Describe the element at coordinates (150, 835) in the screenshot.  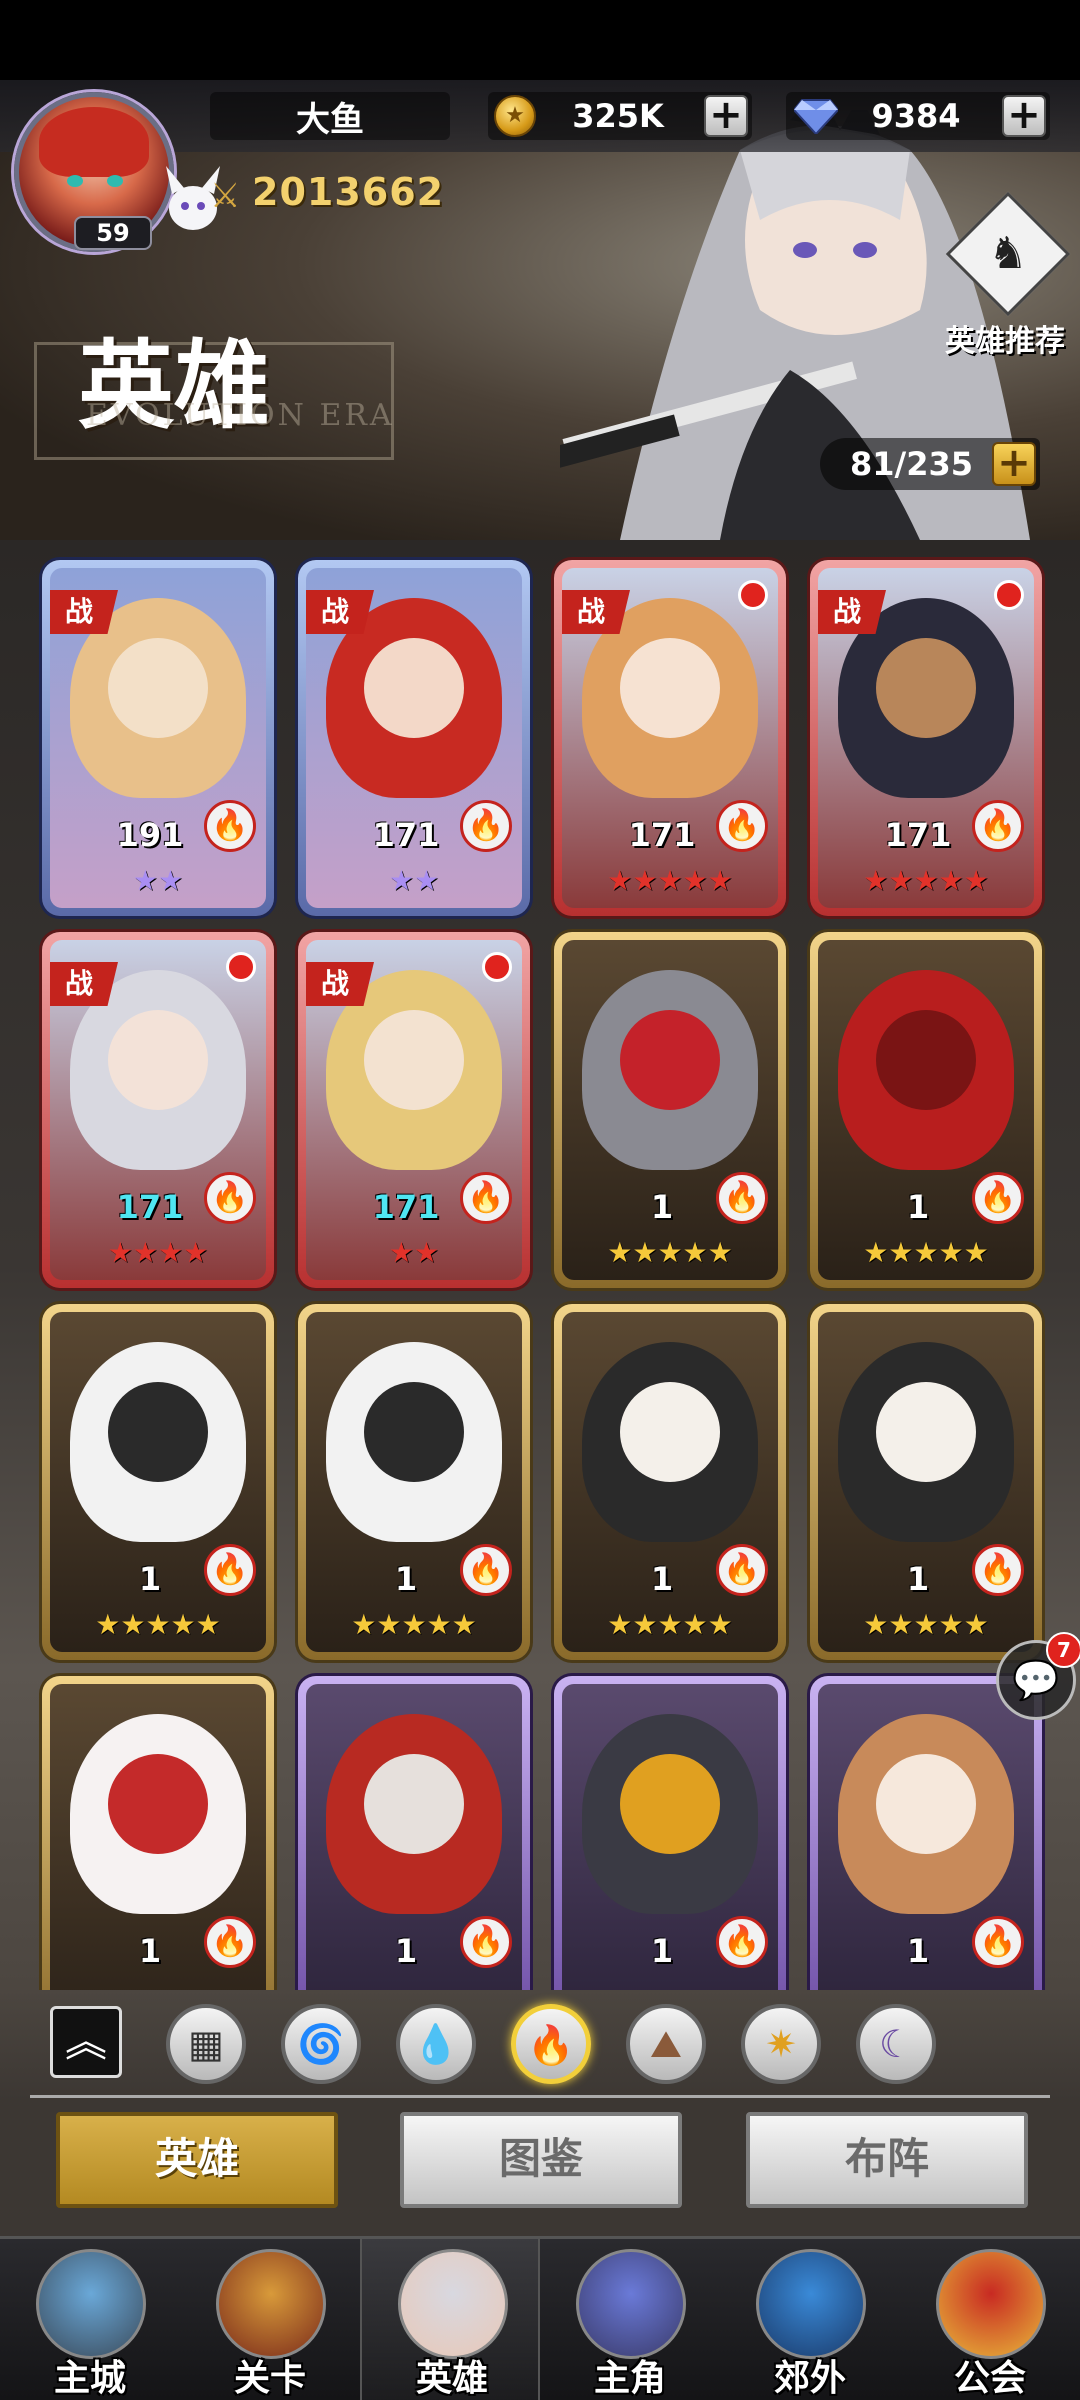
I see `hero-level: 191` at that location.